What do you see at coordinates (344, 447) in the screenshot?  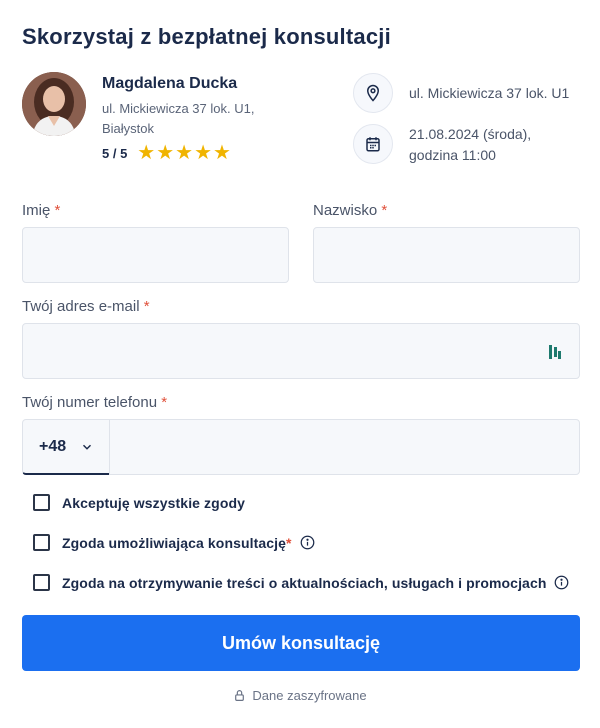 I see `phone-input` at bounding box center [344, 447].